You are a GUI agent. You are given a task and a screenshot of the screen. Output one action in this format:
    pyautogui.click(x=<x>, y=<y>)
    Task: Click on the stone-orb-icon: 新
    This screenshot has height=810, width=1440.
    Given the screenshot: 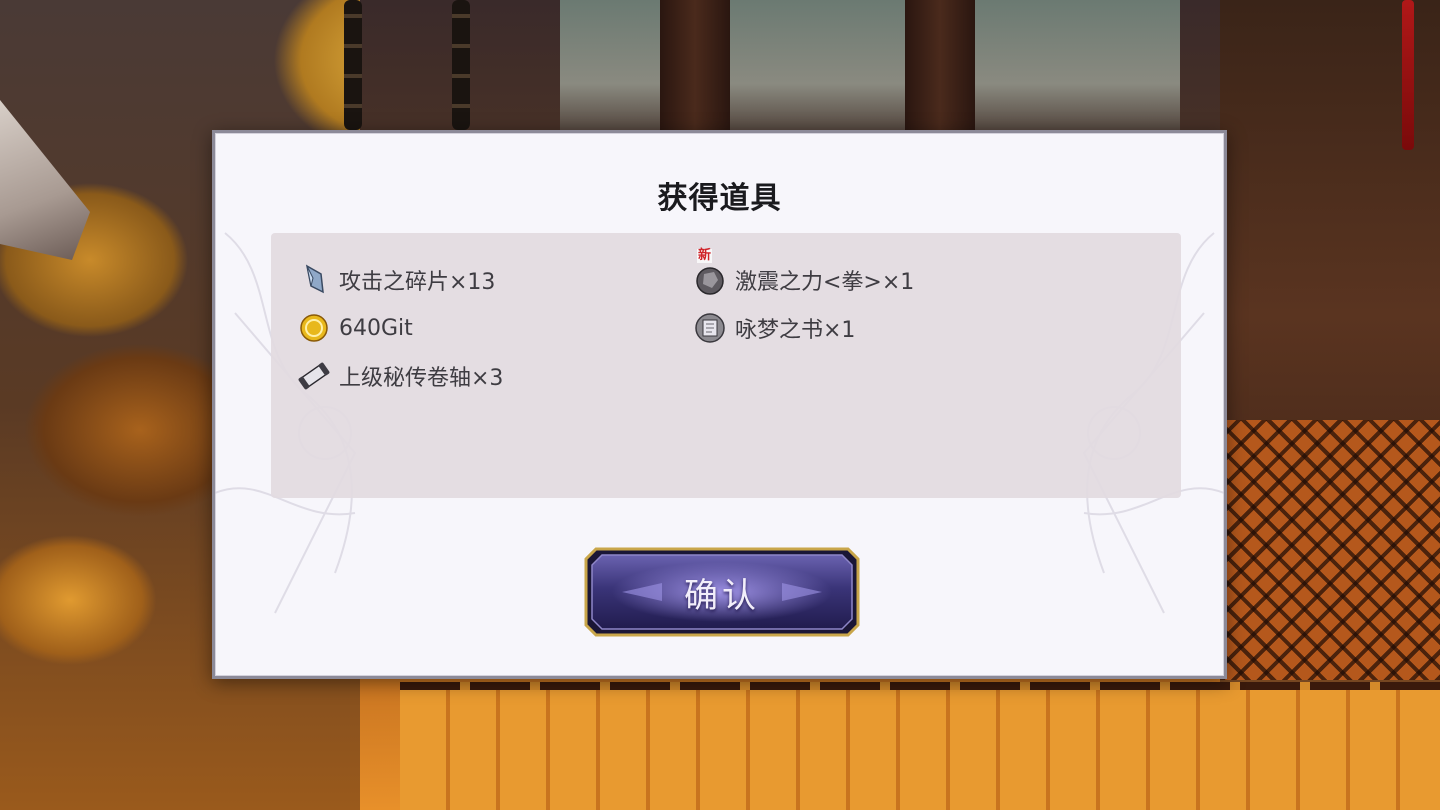 What is the action you would take?
    pyautogui.click(x=710, y=273)
    